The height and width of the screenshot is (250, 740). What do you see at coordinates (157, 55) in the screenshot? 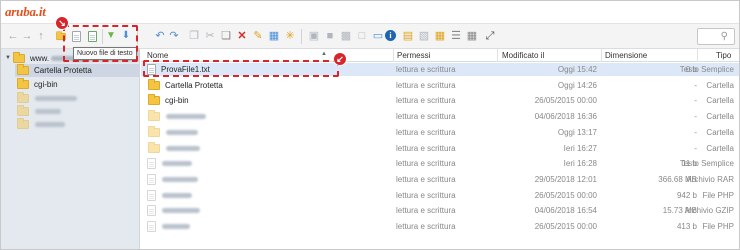
I see `column-name: Nome` at bounding box center [157, 55].